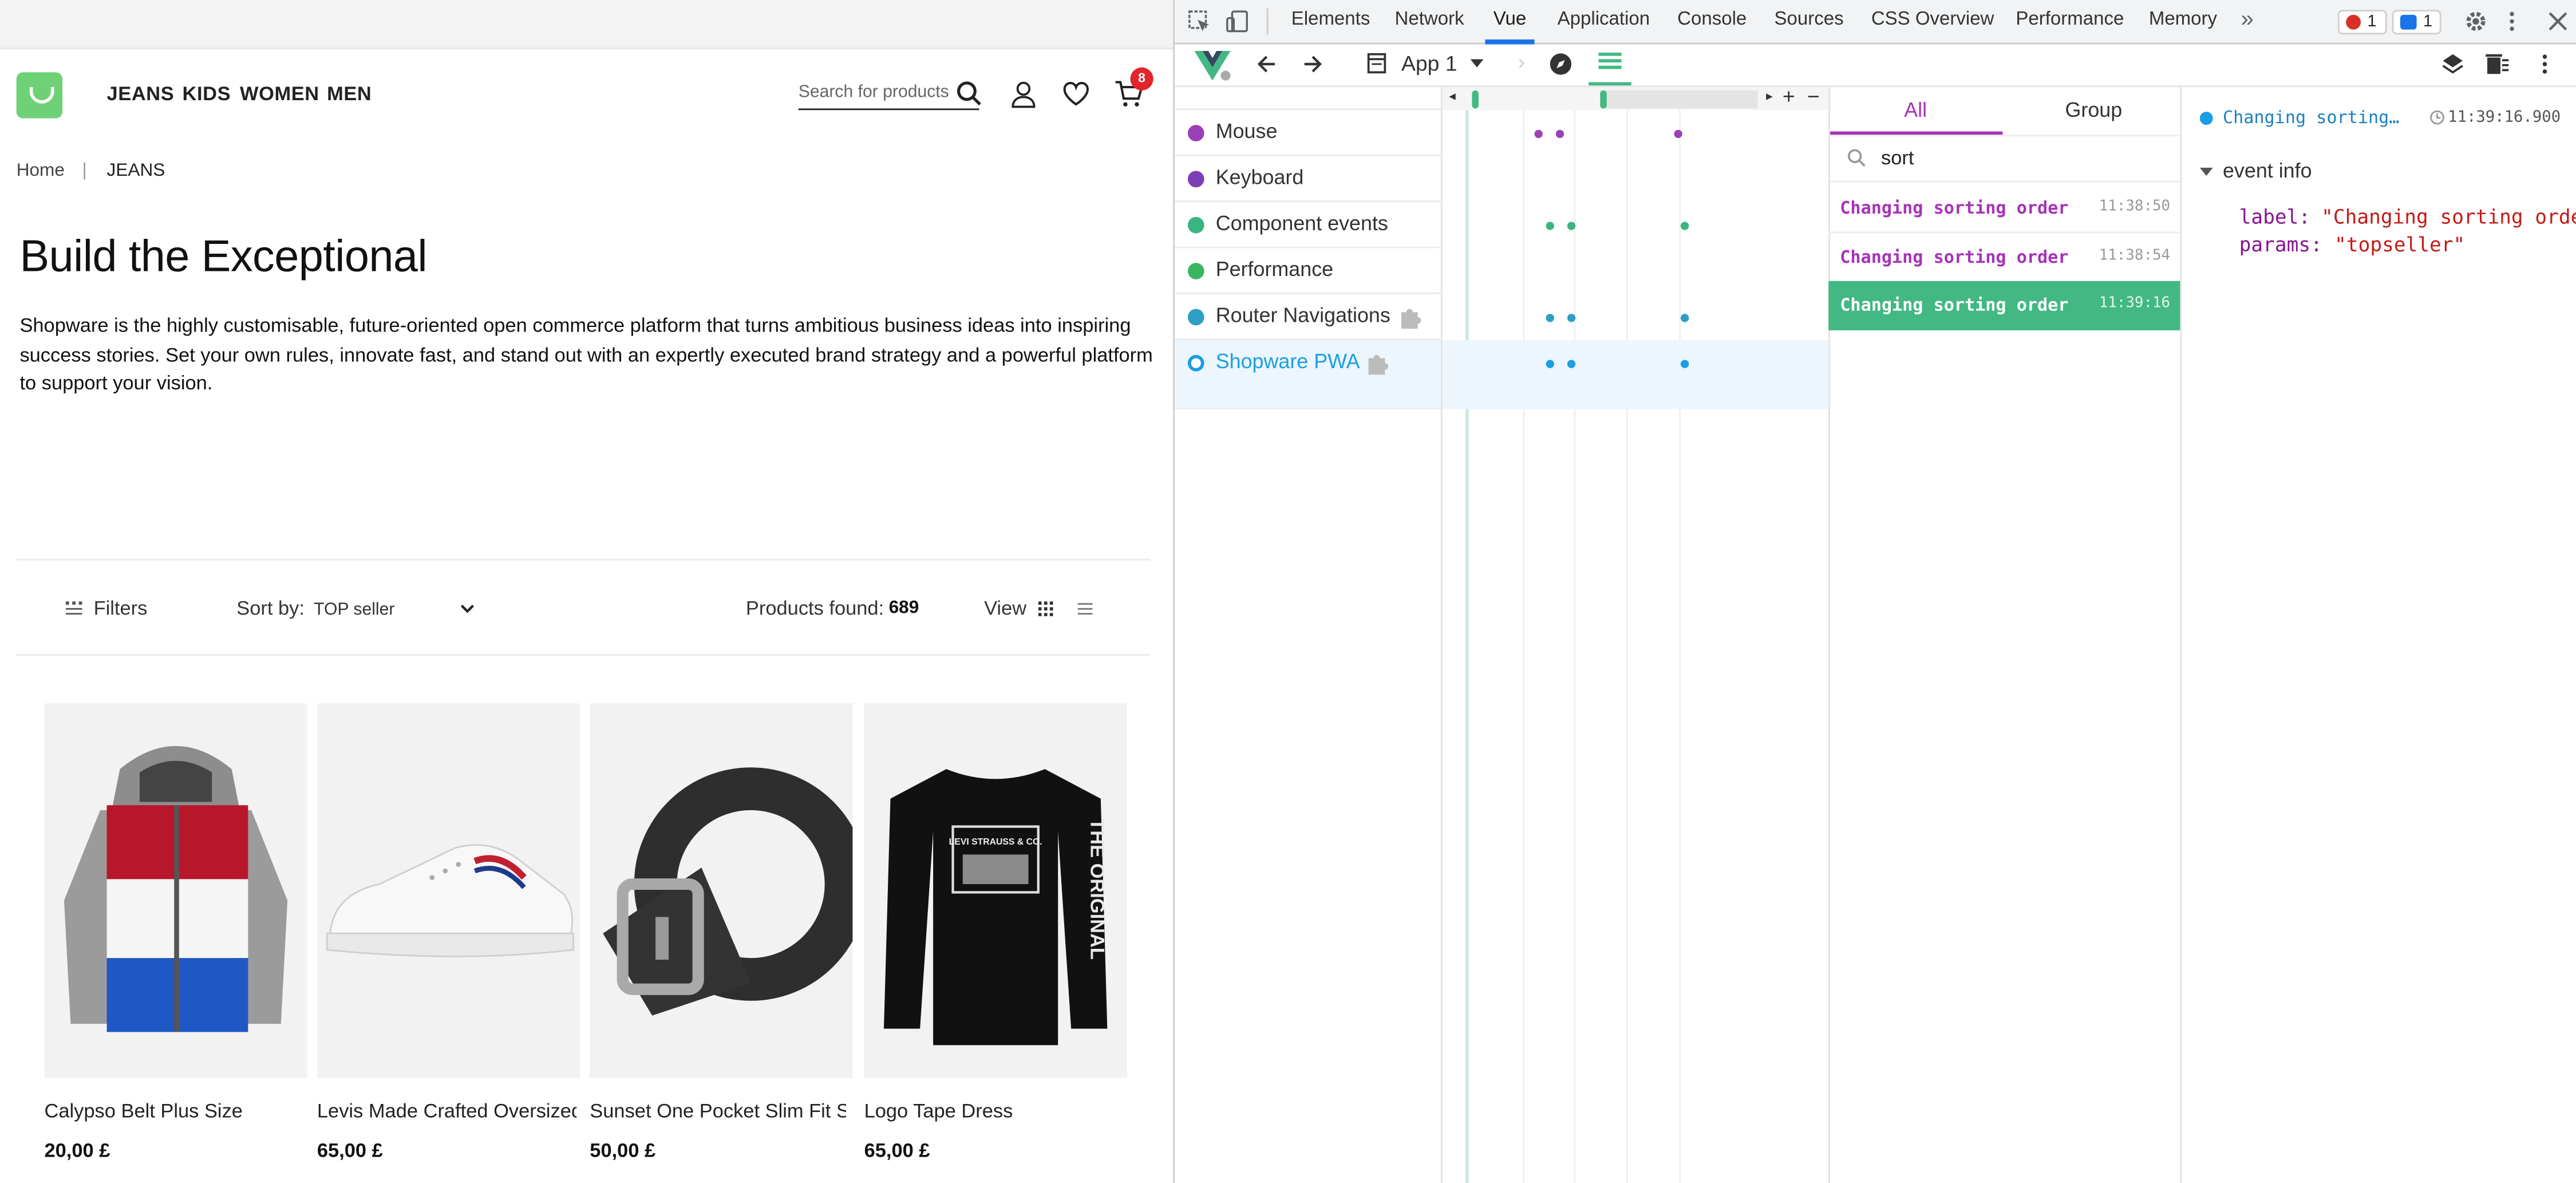  I want to click on filters-button: Filters, so click(121, 608).